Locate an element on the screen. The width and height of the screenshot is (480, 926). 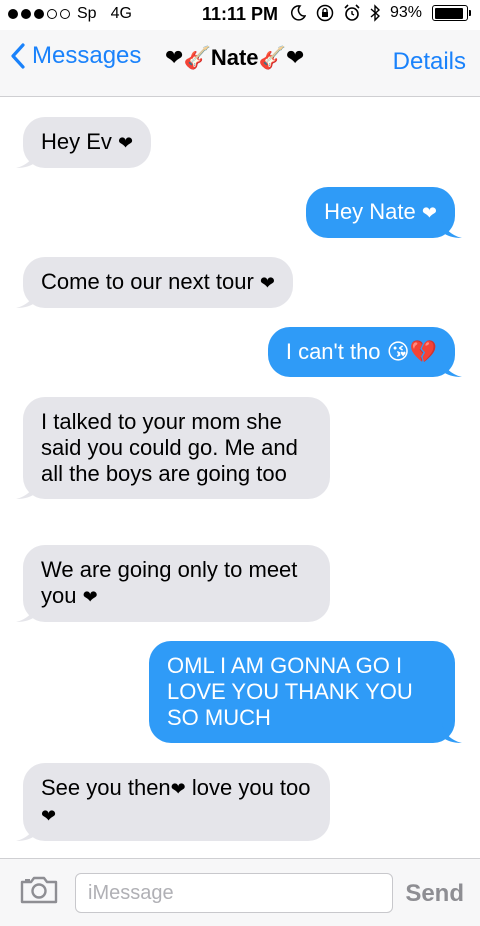
nav-bar: Messages ❤🎸Nate🎸❤ Details is located at coordinates (240, 63).